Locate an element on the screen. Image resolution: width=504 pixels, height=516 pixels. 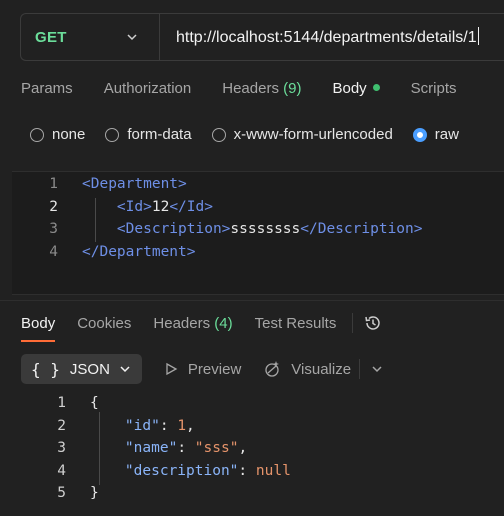
radio-urlencoded: x-www-form-urlencoded is located at coordinates (302, 134).